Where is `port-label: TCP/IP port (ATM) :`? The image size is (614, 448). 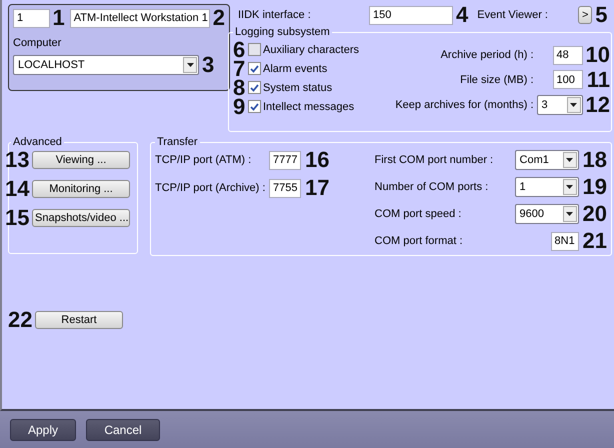 port-label: TCP/IP port (ATM) : is located at coordinates (203, 160).